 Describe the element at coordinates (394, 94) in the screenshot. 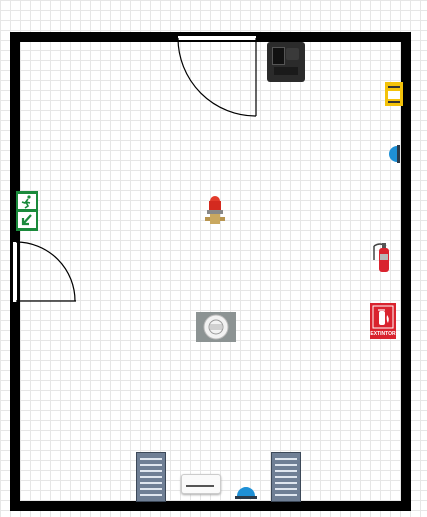

I see `warning-sign-icon` at that location.